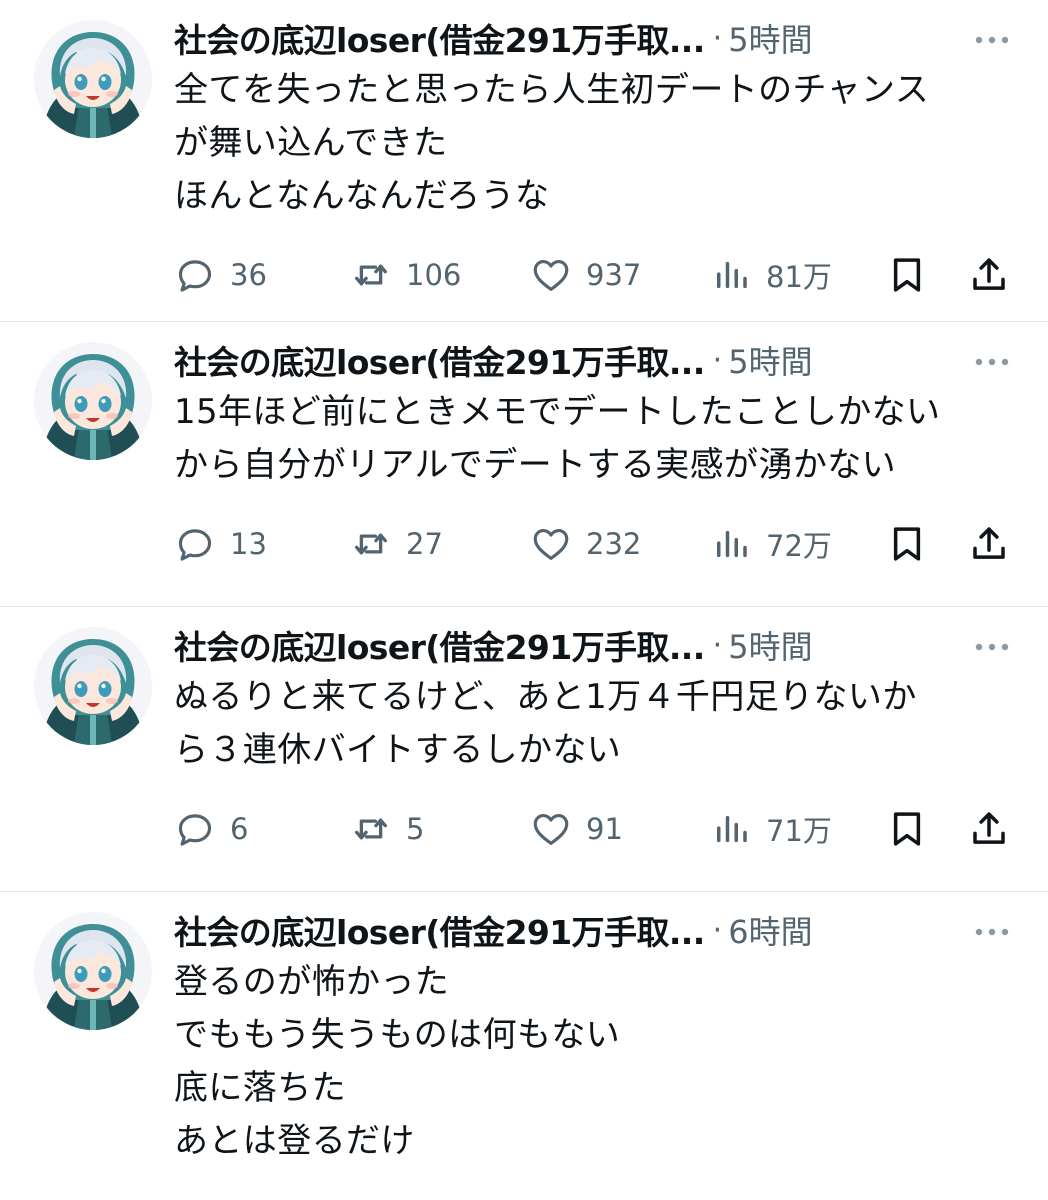 The width and height of the screenshot is (1048, 1200). I want to click on reply-button: 36, so click(220, 275).